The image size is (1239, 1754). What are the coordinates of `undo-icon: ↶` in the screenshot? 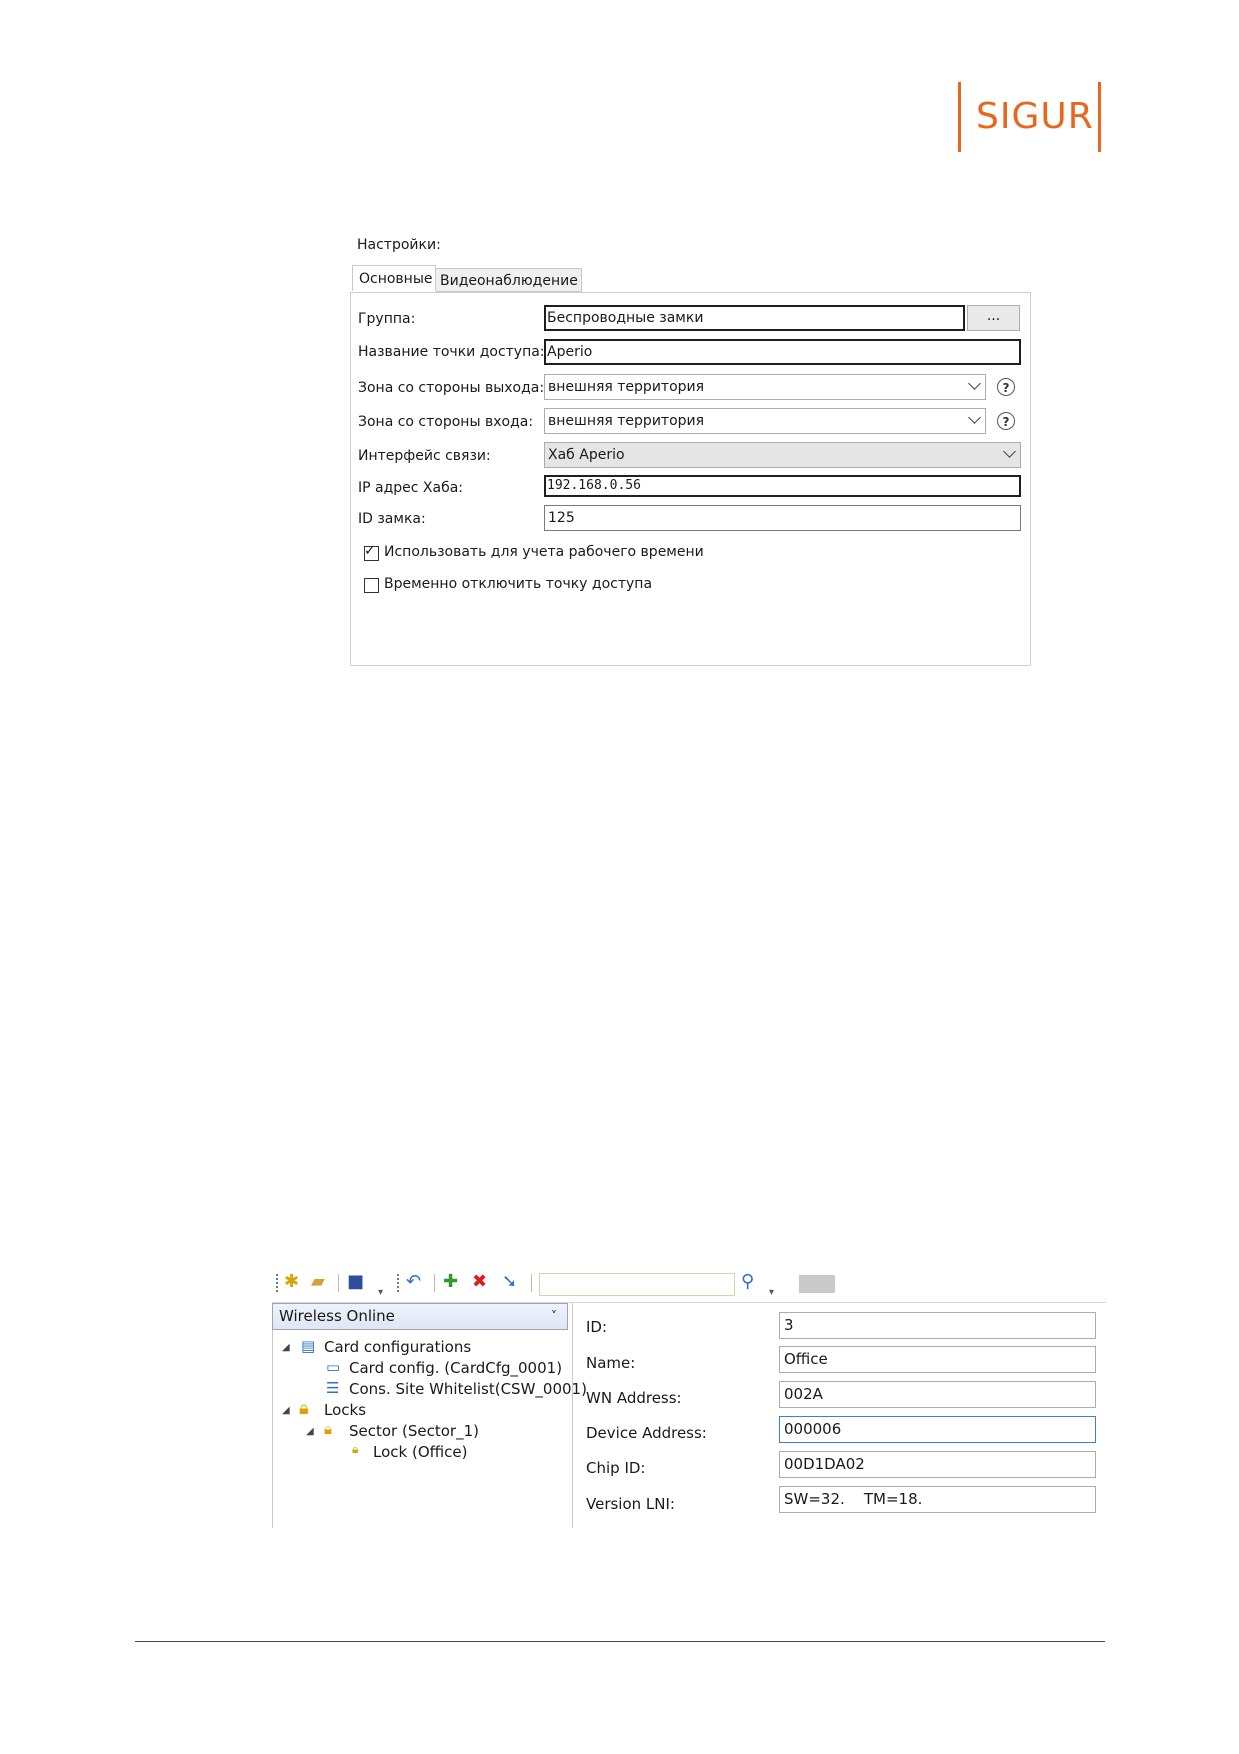 It's located at (413, 1282).